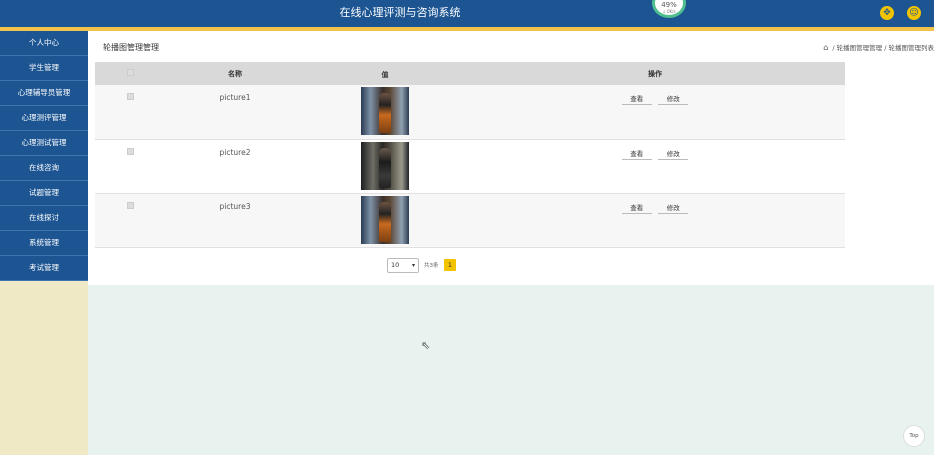  I want to click on sidebar-item-counselor-management: 心理辅导员管理, so click(44, 93).